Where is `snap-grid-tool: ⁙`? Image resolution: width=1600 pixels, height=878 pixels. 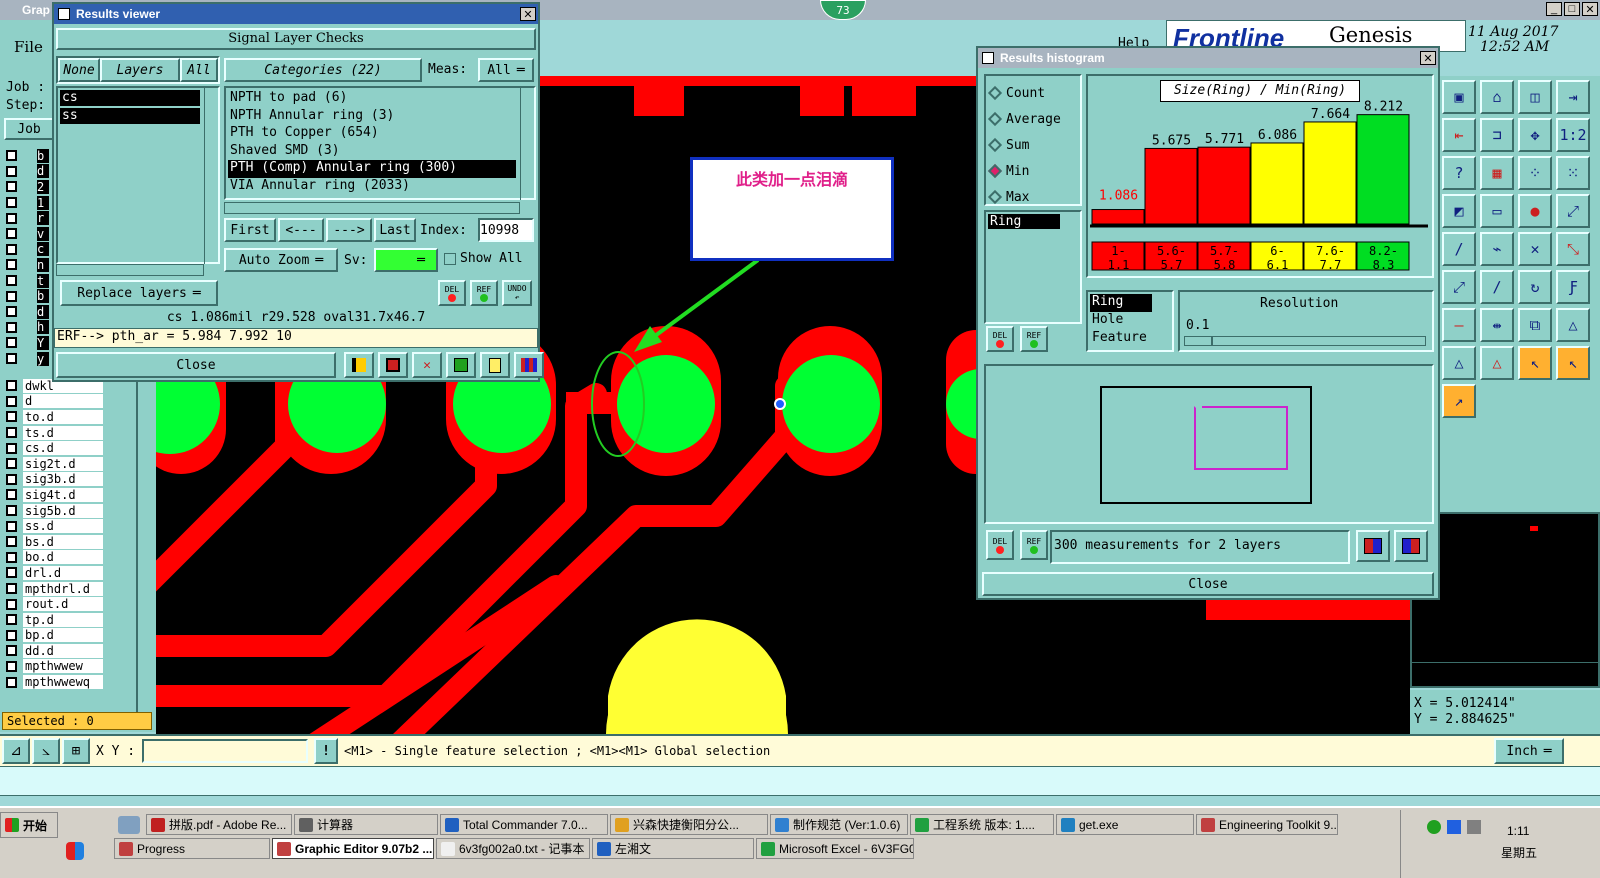
snap-grid-tool: ⁙ is located at coordinates (1573, 173).